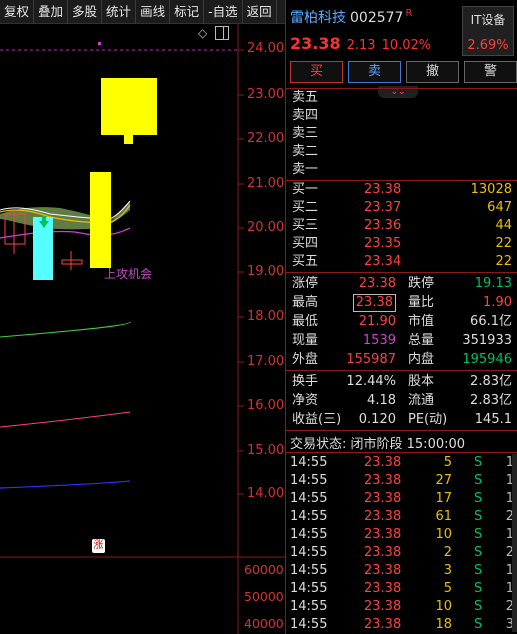  What do you see at coordinates (402, 624) in the screenshot?
I see `tick-row: 14:55 23.38 18 S 3` at bounding box center [402, 624].